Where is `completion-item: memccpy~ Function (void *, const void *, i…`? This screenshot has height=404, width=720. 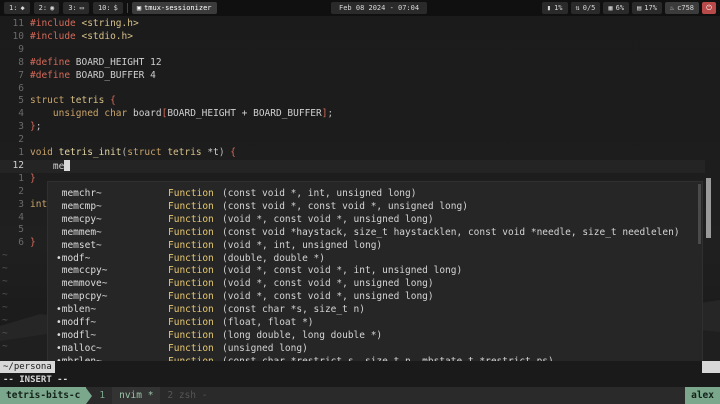
completion-item: memccpy~ Function (void *, const void *, i… is located at coordinates (376, 271).